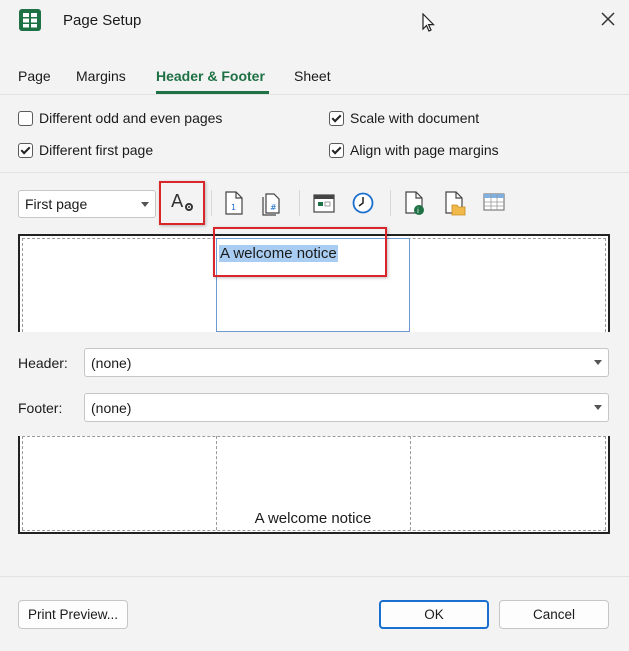 This screenshot has height=651, width=629. I want to click on scale-document-checkbox: Scale with document, so click(404, 118).